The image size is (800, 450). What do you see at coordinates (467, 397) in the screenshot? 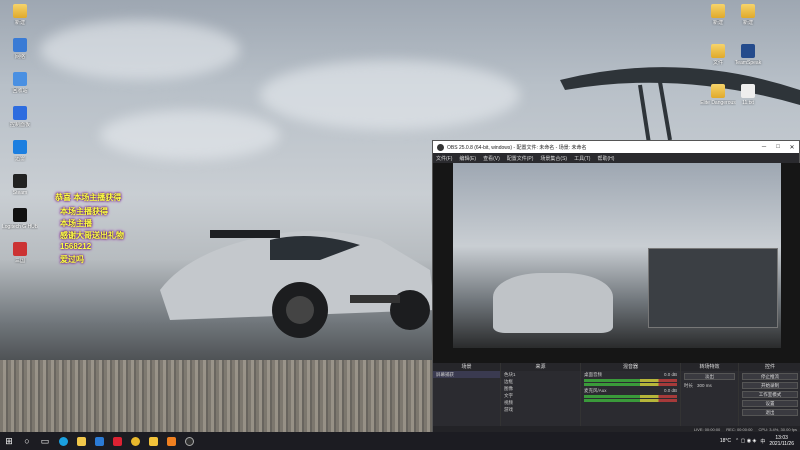
I see `scenes-dock: 场景 屏幕捕获` at bounding box center [467, 397].